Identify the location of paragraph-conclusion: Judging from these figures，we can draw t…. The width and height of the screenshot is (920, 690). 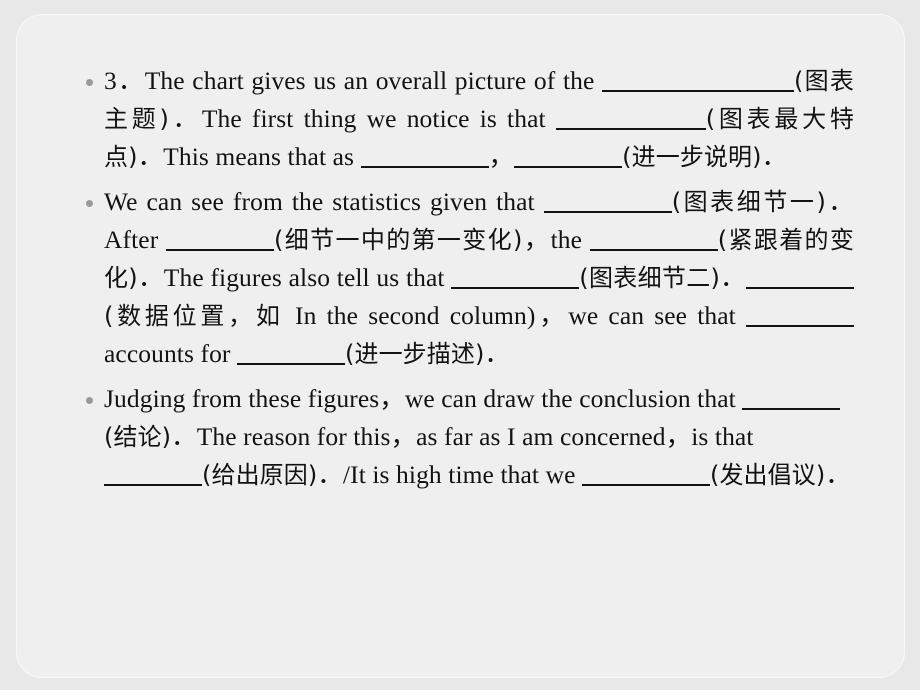
(479, 437).